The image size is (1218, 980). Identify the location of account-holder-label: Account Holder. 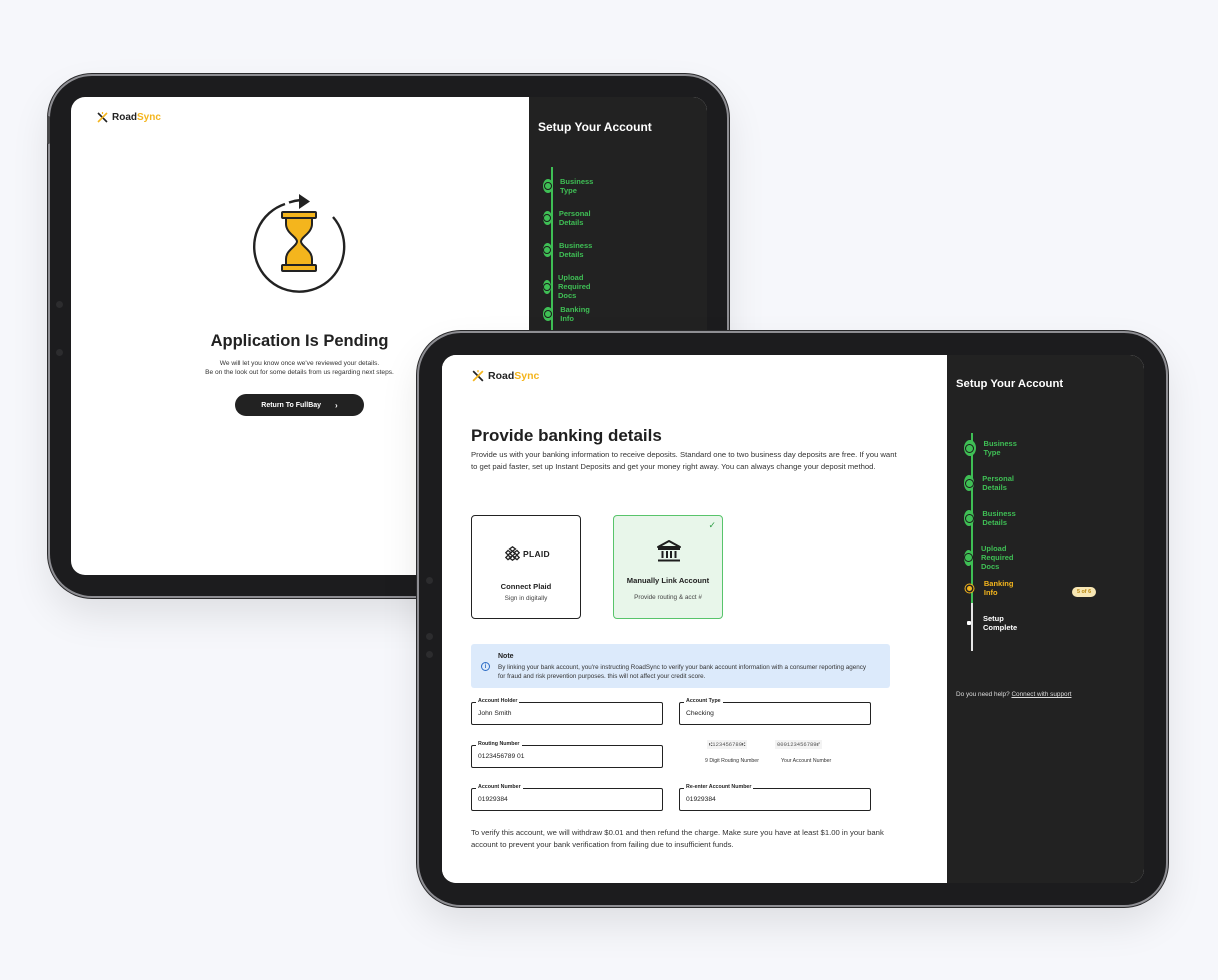
(498, 701).